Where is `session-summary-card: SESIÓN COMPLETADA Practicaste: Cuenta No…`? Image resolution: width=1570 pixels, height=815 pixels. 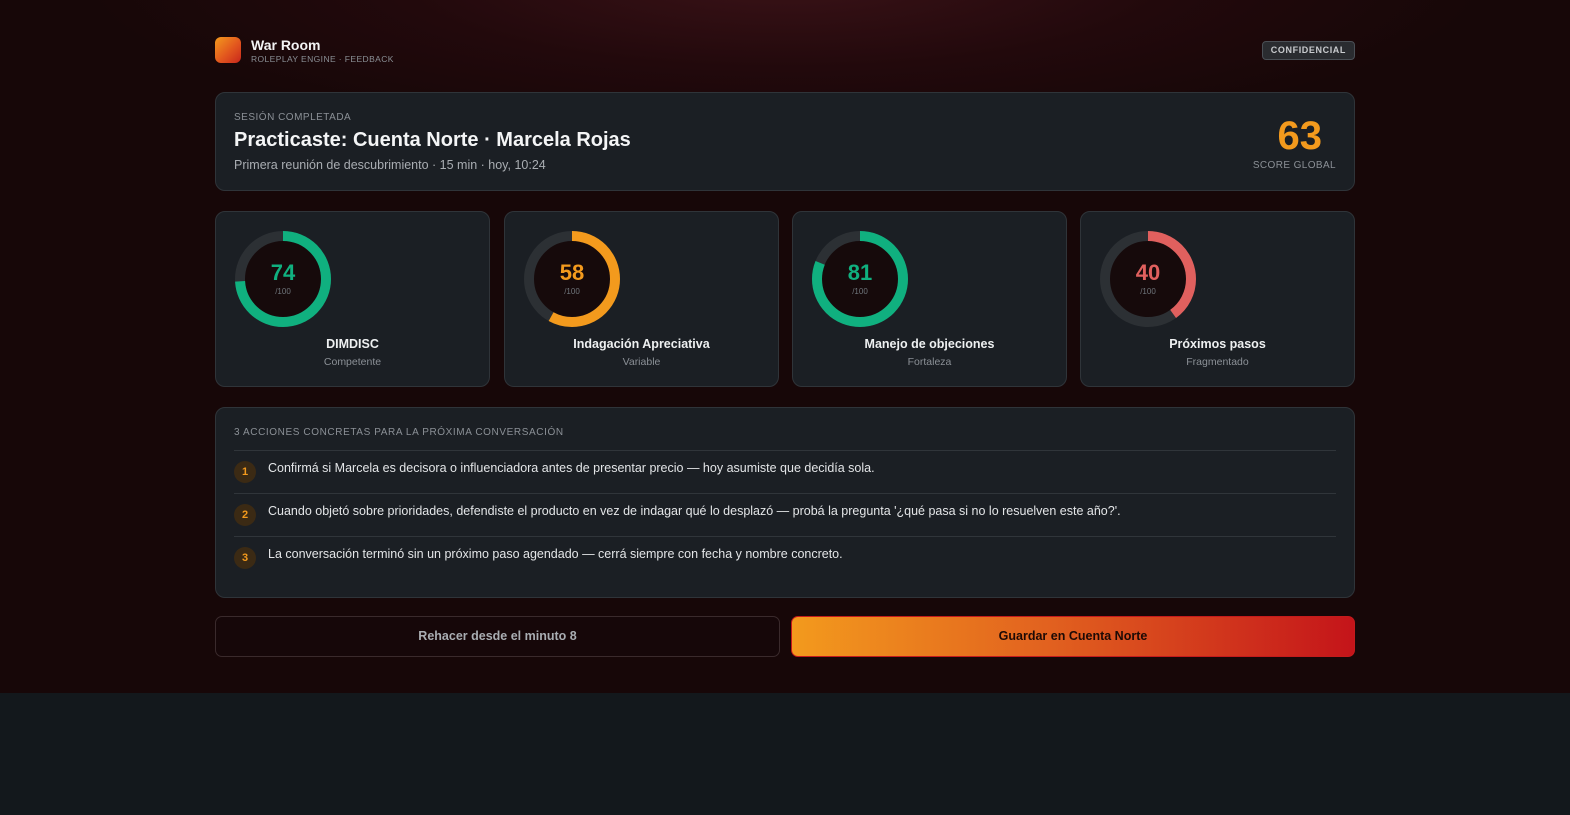
session-summary-card: SESIÓN COMPLETADA Practicaste: Cuenta No… is located at coordinates (785, 141).